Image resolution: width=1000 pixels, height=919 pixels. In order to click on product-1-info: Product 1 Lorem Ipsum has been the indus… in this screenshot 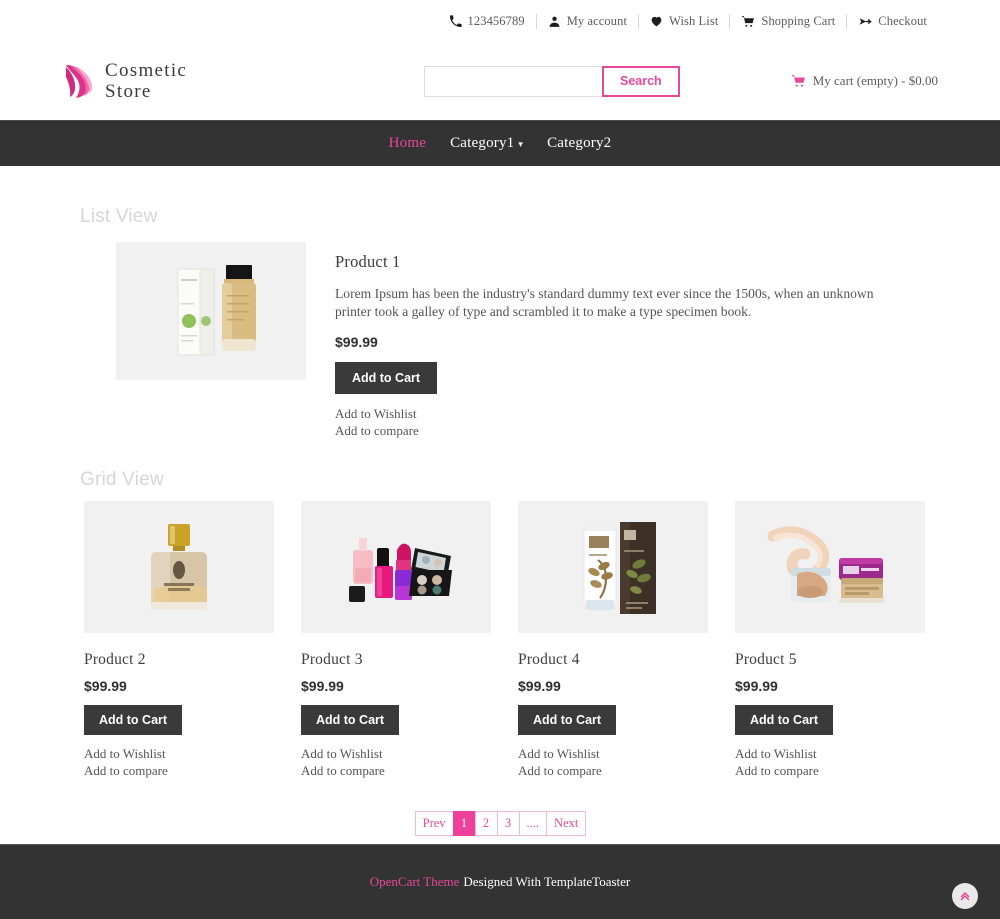, I will do `click(636, 340)`.